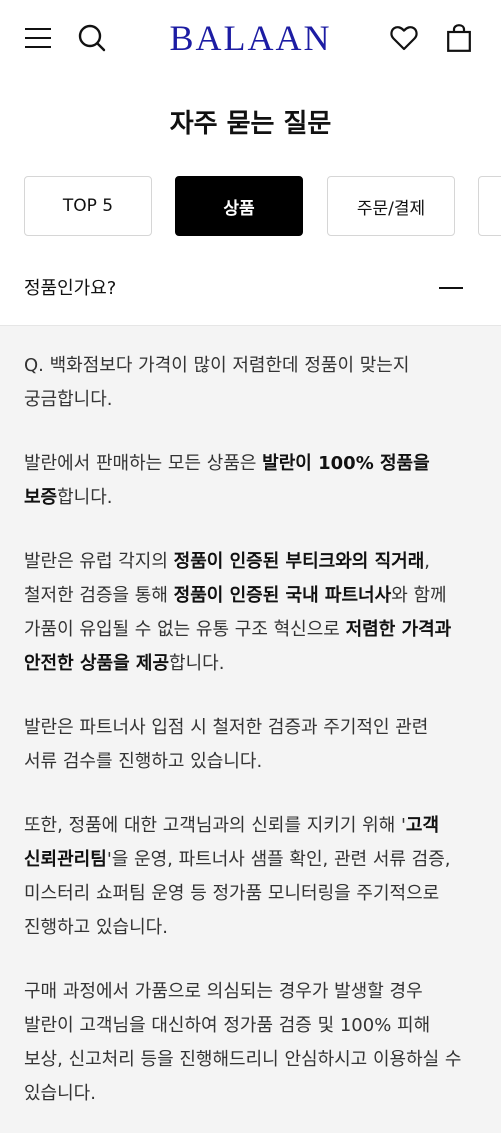 This screenshot has width=501, height=1133. Describe the element at coordinates (250, 289) in the screenshot. I see `faq-question-row: 정품인가요?` at that location.